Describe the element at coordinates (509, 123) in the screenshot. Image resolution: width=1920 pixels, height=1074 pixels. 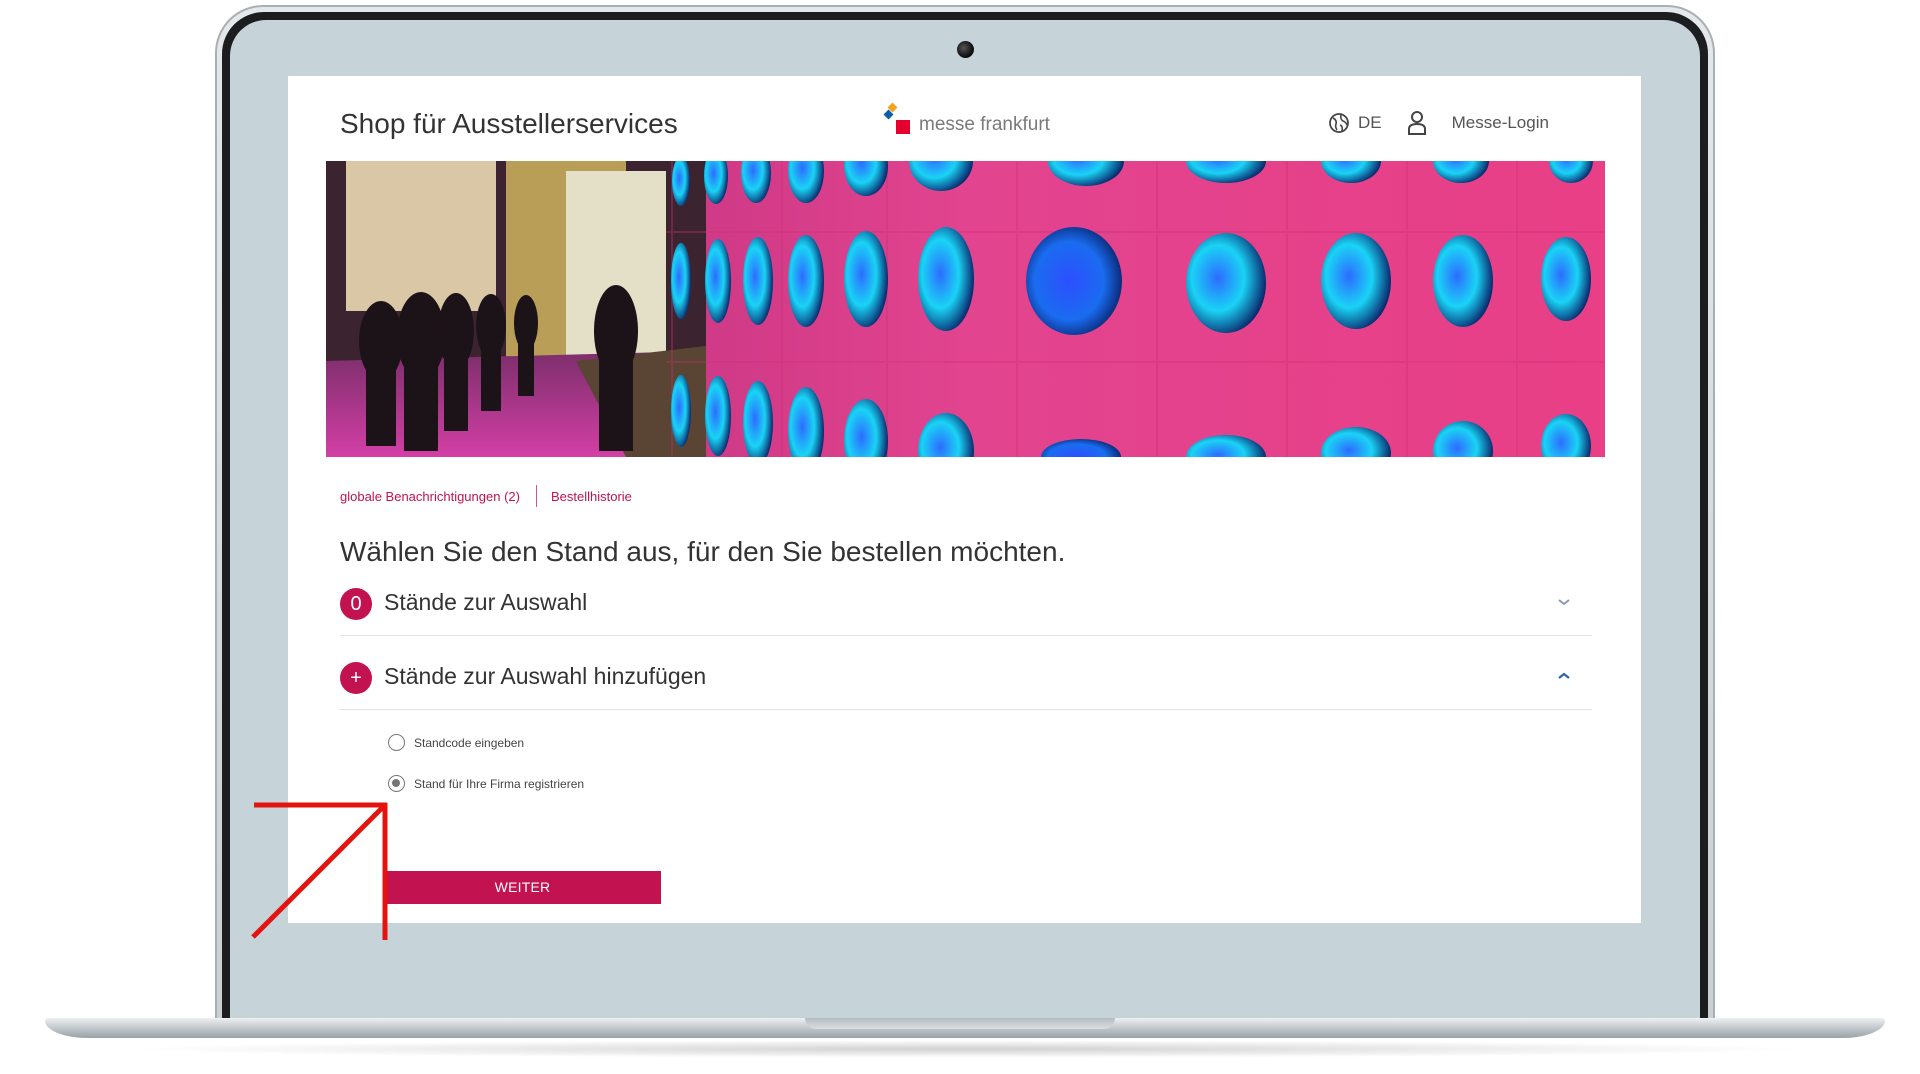
I see `site-title: Shop für Ausstellerservices` at that location.